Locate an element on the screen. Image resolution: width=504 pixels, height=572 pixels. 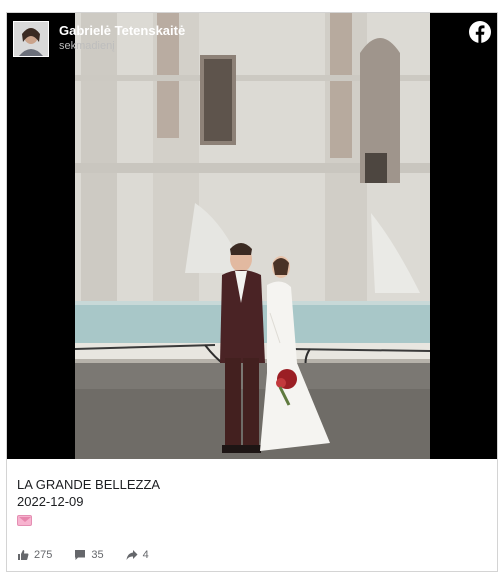
author-avatar is located at coordinates (31, 39).